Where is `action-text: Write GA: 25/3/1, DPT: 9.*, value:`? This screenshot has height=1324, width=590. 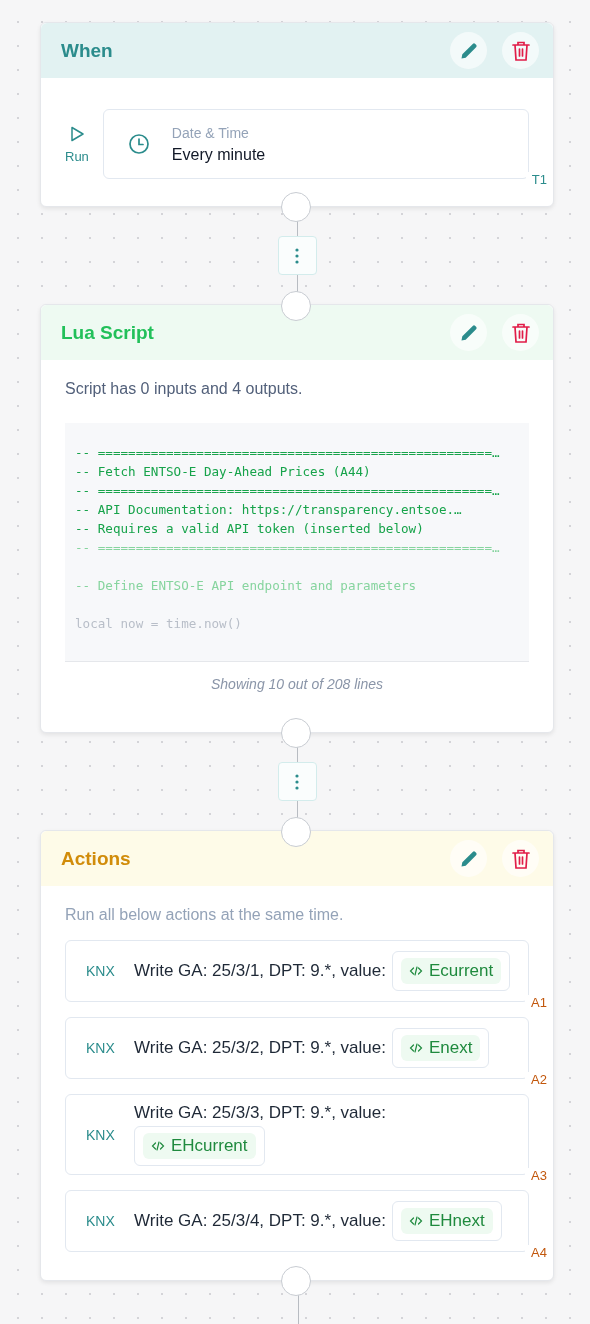
action-text: Write GA: 25/3/1, DPT: 9.*, value: is located at coordinates (260, 971).